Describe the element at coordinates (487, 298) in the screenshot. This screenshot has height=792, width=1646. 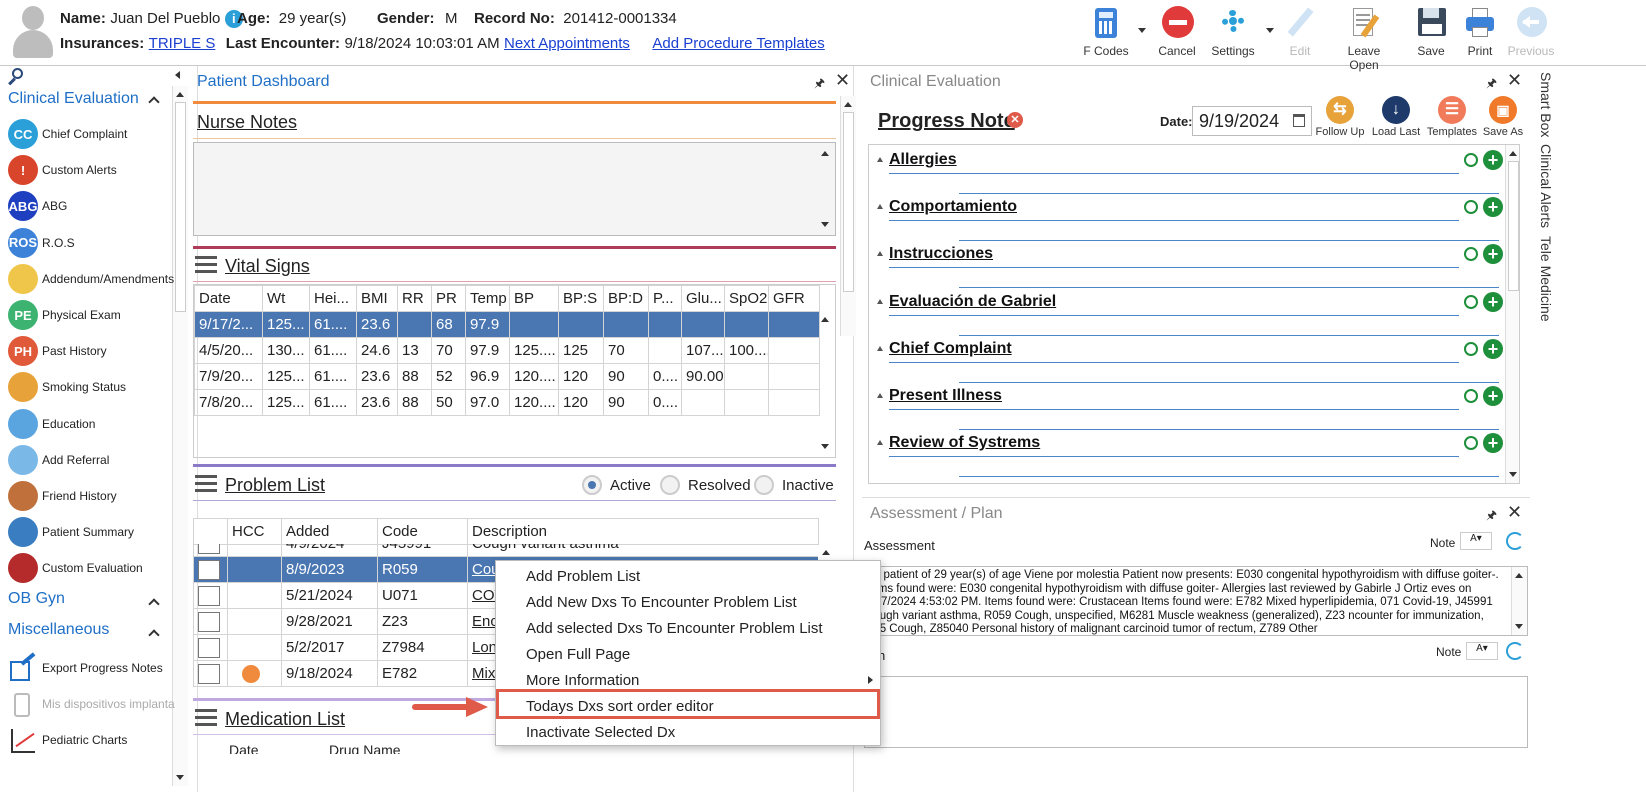
I see `vitals-col-header: Temp` at that location.